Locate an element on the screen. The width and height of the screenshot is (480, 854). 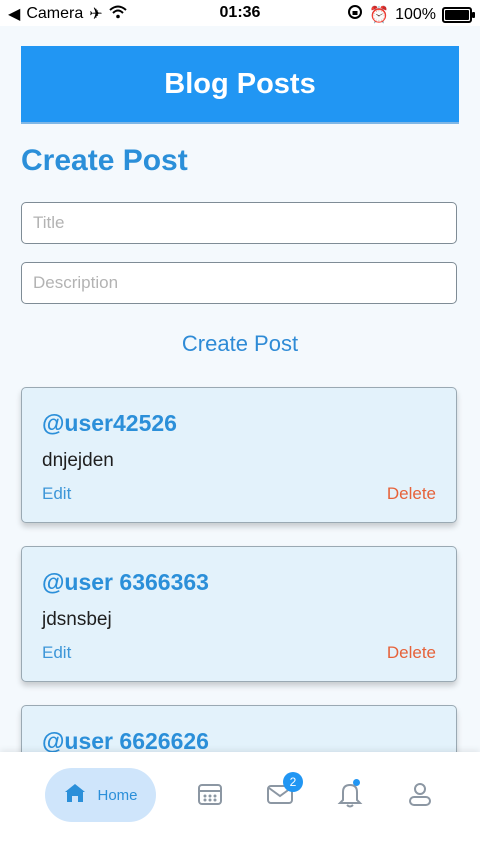
post-username: @user42526 is located at coordinates (109, 423).